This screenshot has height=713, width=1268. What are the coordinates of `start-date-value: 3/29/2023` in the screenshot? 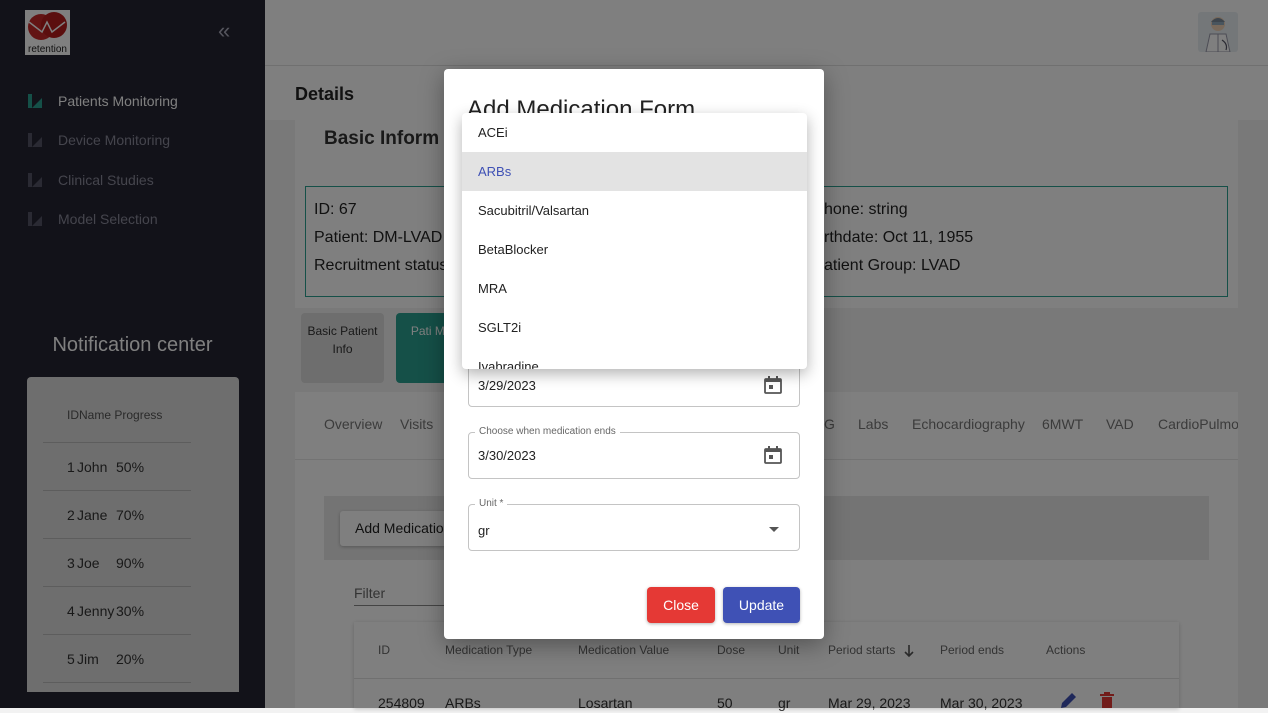 It's located at (507, 385).